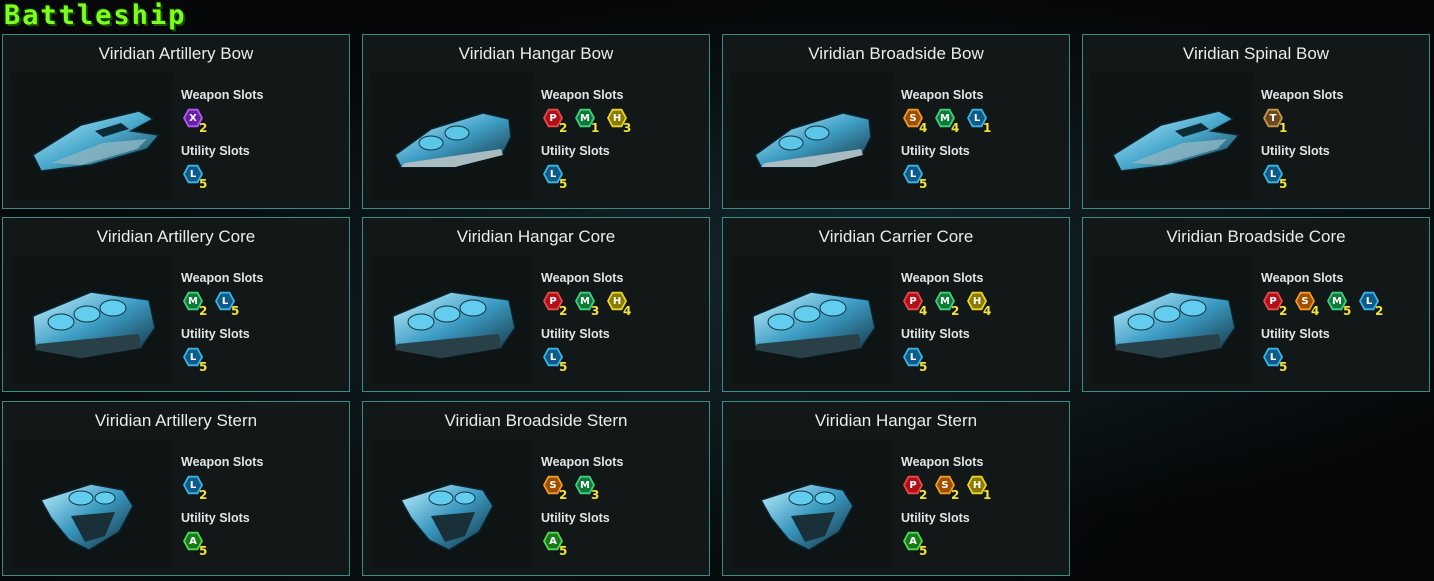 The image size is (1434, 581). What do you see at coordinates (1344, 306) in the screenshot?
I see `weapon-slot-row: P2S4M5L2` at bounding box center [1344, 306].